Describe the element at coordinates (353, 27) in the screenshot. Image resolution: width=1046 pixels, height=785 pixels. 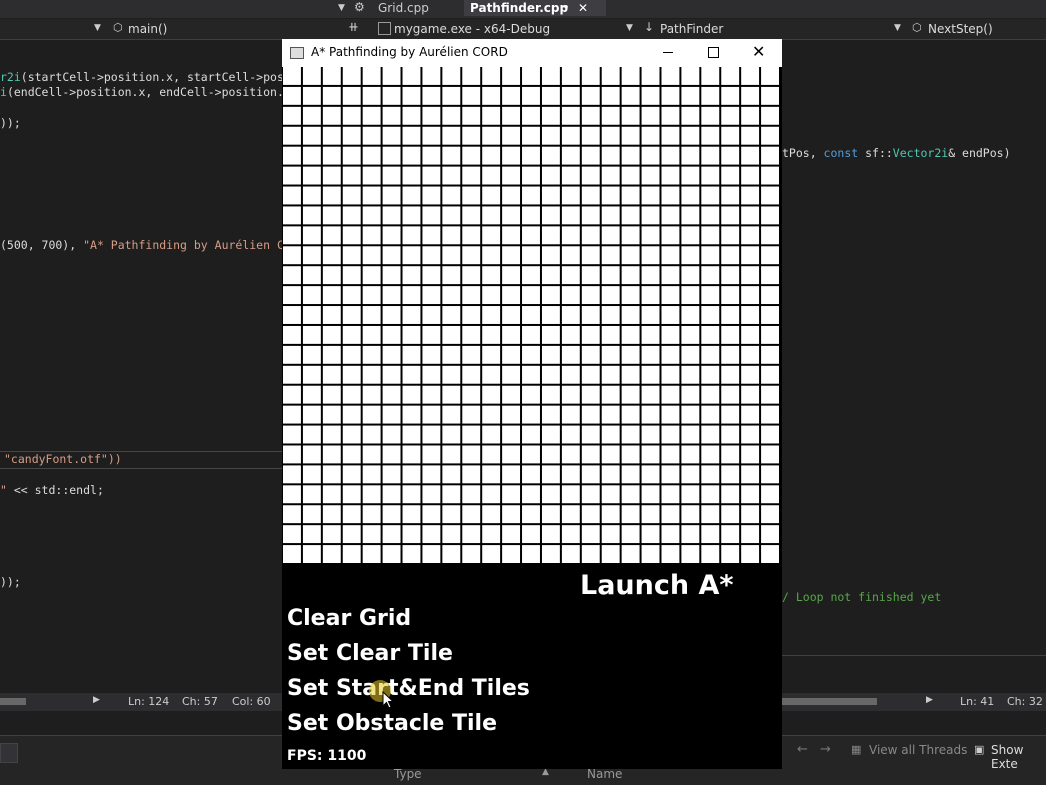
I see `split-icon: ⧺` at that location.